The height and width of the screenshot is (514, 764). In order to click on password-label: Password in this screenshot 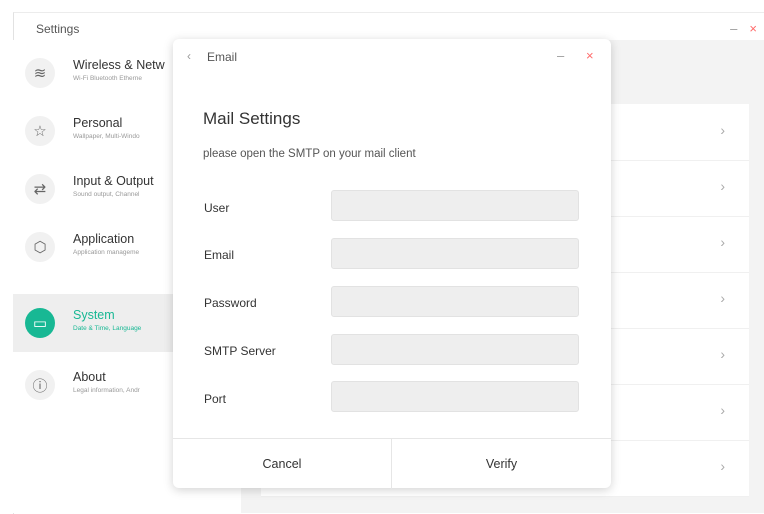, I will do `click(230, 303)`.